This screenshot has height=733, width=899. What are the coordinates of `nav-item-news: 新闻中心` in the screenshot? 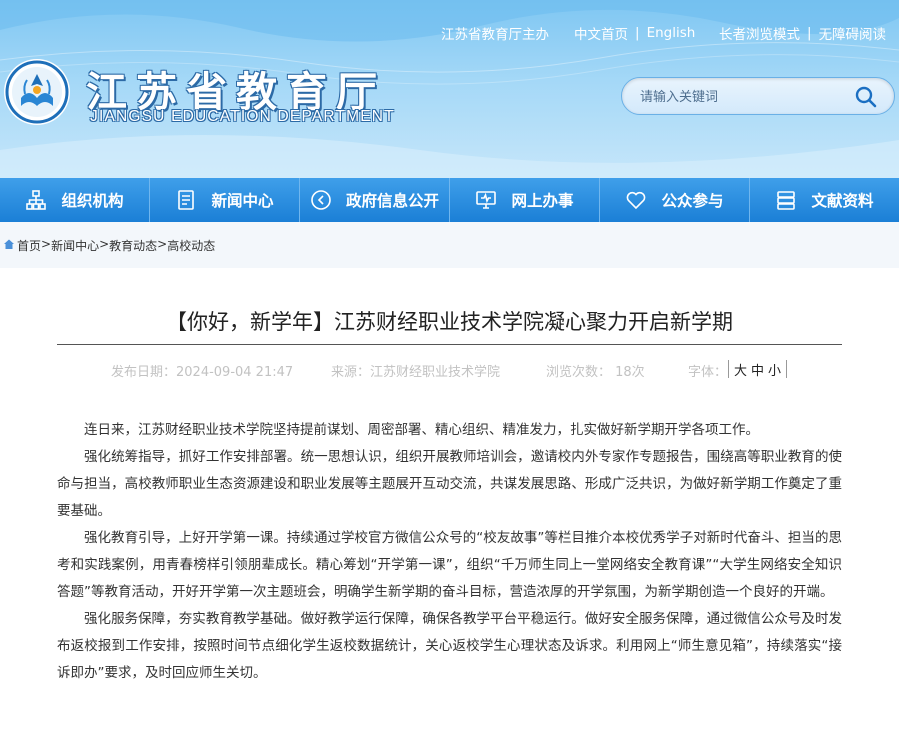 It's located at (225, 200).